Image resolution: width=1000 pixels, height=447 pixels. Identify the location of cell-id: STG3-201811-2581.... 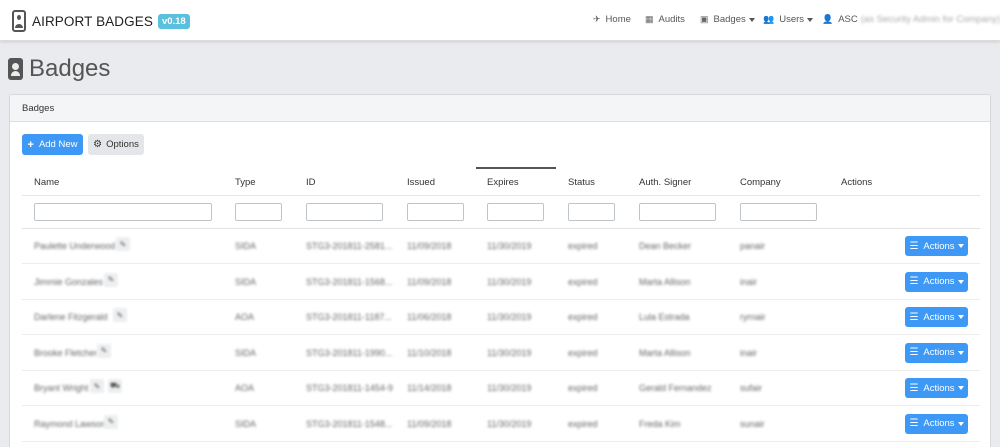
(349, 246).